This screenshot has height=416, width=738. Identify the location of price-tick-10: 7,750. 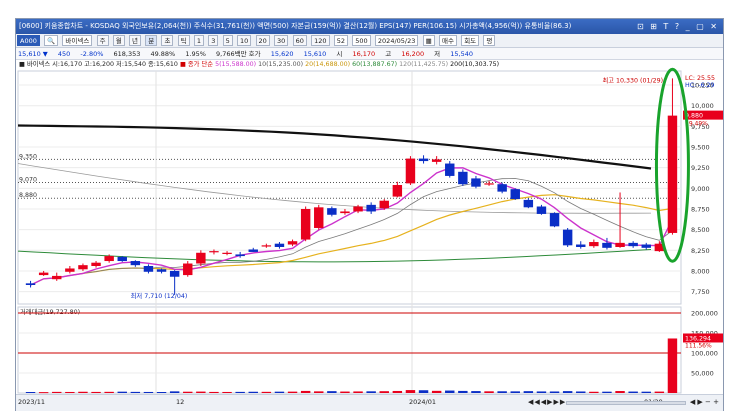
(700, 292).